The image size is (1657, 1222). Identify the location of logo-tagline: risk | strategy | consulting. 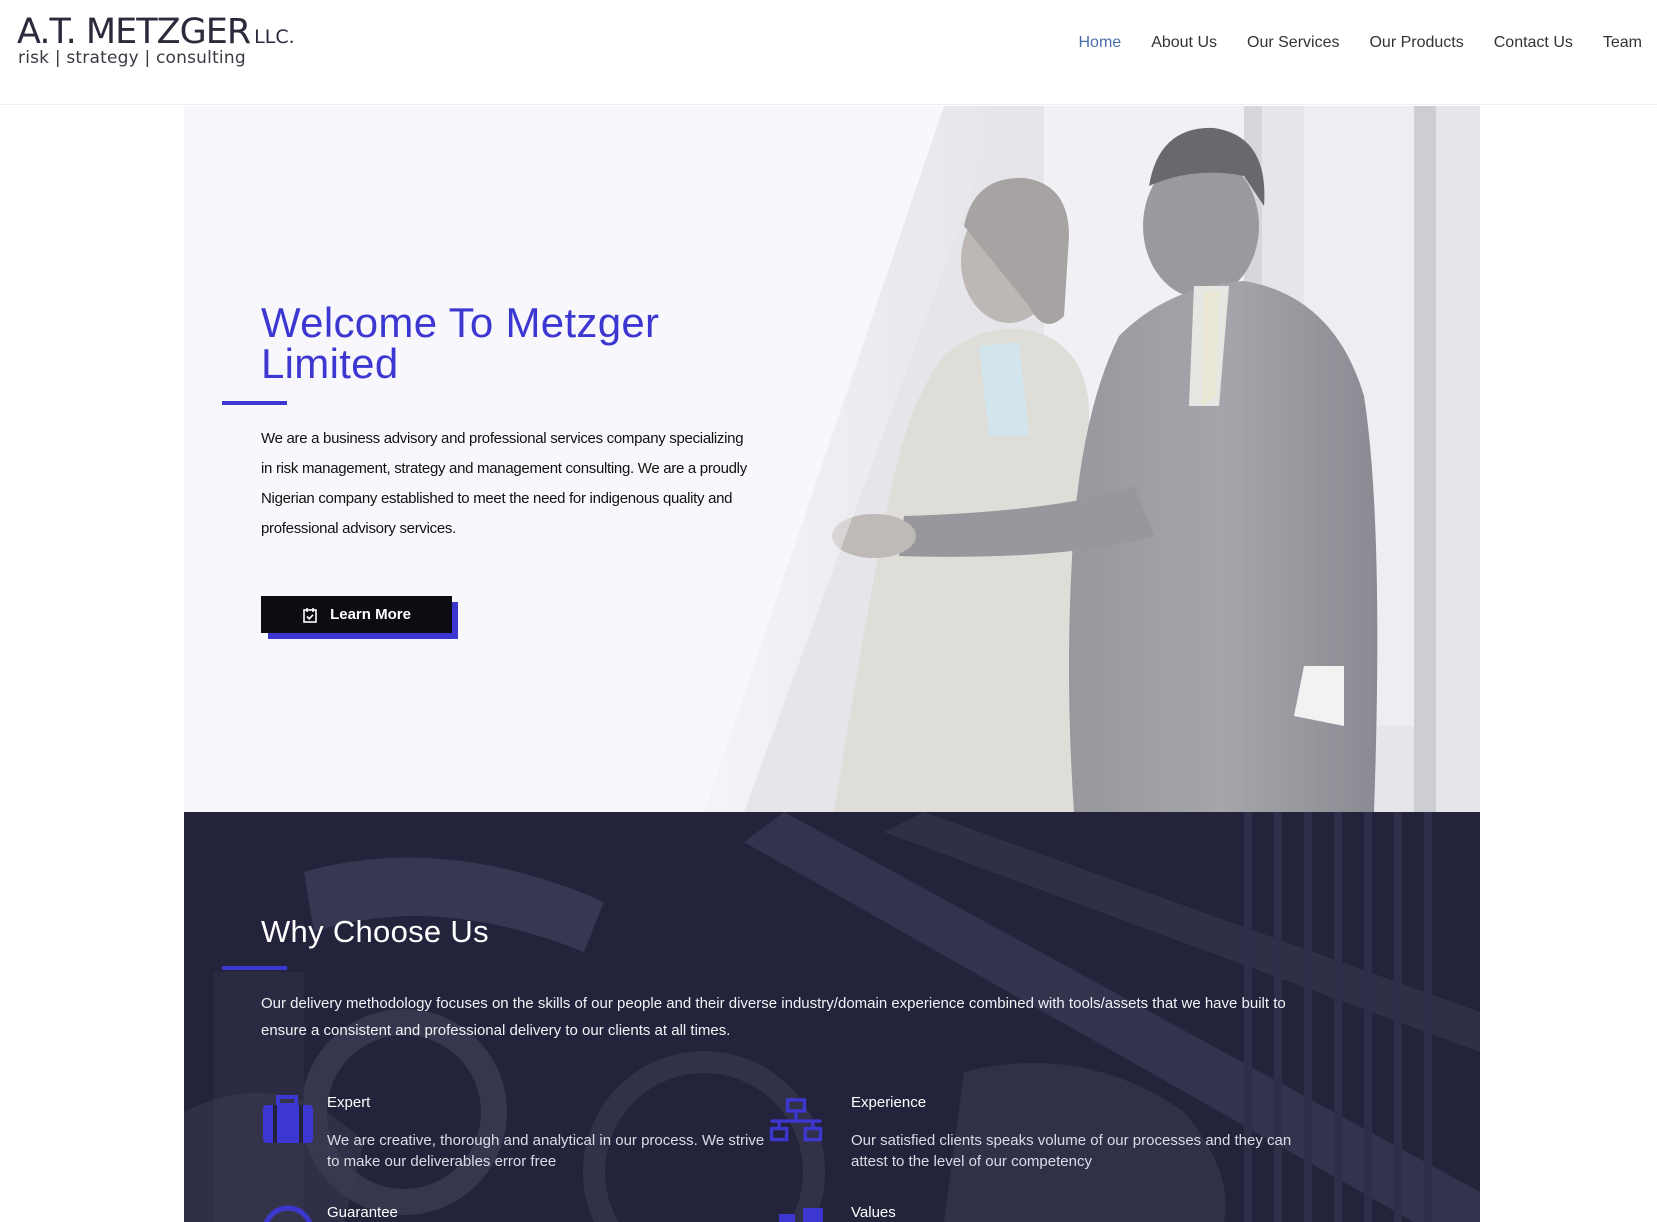
(132, 58).